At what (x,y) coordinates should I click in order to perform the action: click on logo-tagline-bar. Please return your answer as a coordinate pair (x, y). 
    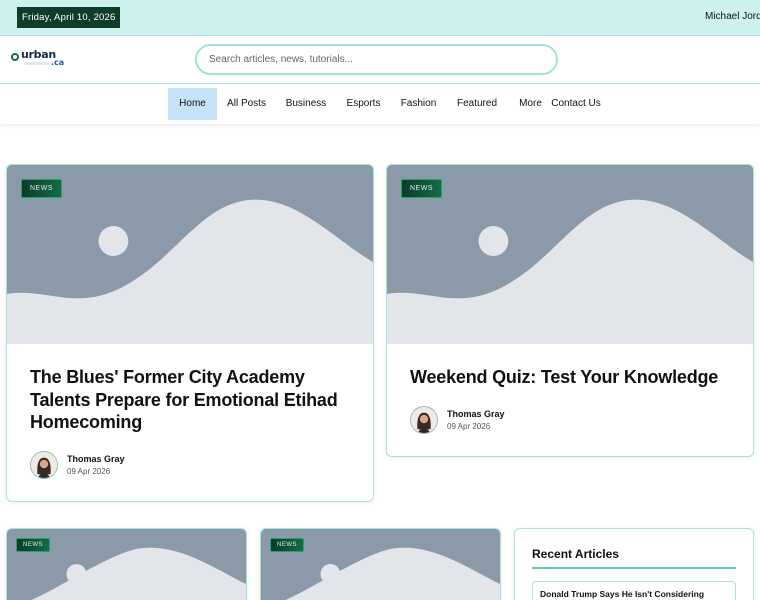
    Looking at the image, I should click on (37, 63).